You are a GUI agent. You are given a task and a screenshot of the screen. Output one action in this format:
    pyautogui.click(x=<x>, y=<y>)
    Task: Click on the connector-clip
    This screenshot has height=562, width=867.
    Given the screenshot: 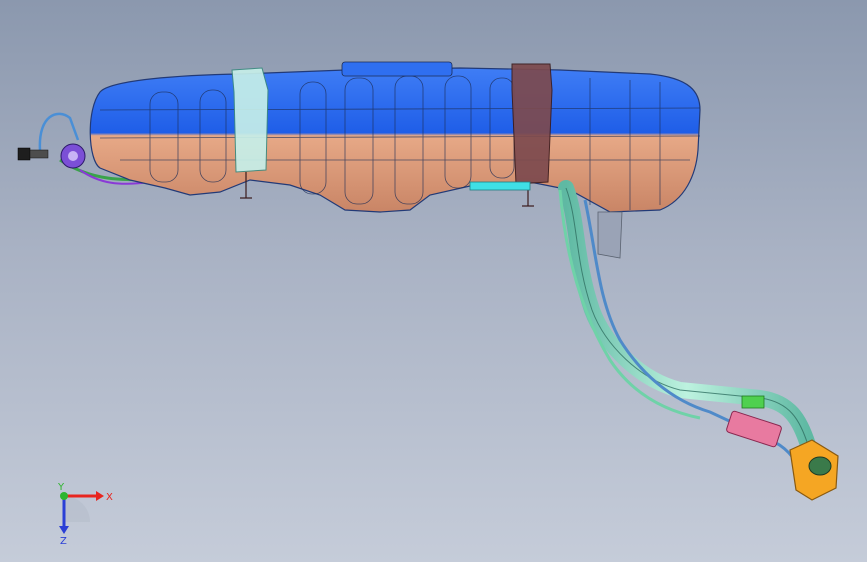 What is the action you would take?
    pyautogui.click(x=39, y=154)
    